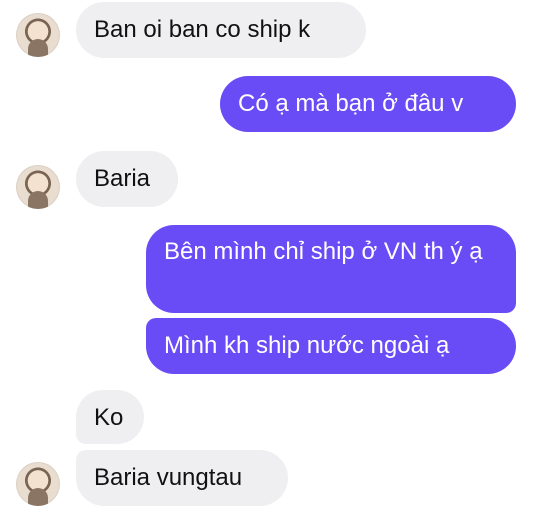  Describe the element at coordinates (331, 269) in the screenshot. I see `outgoing-message: Bên mình chỉ ship ở VN th ý ạ` at that location.